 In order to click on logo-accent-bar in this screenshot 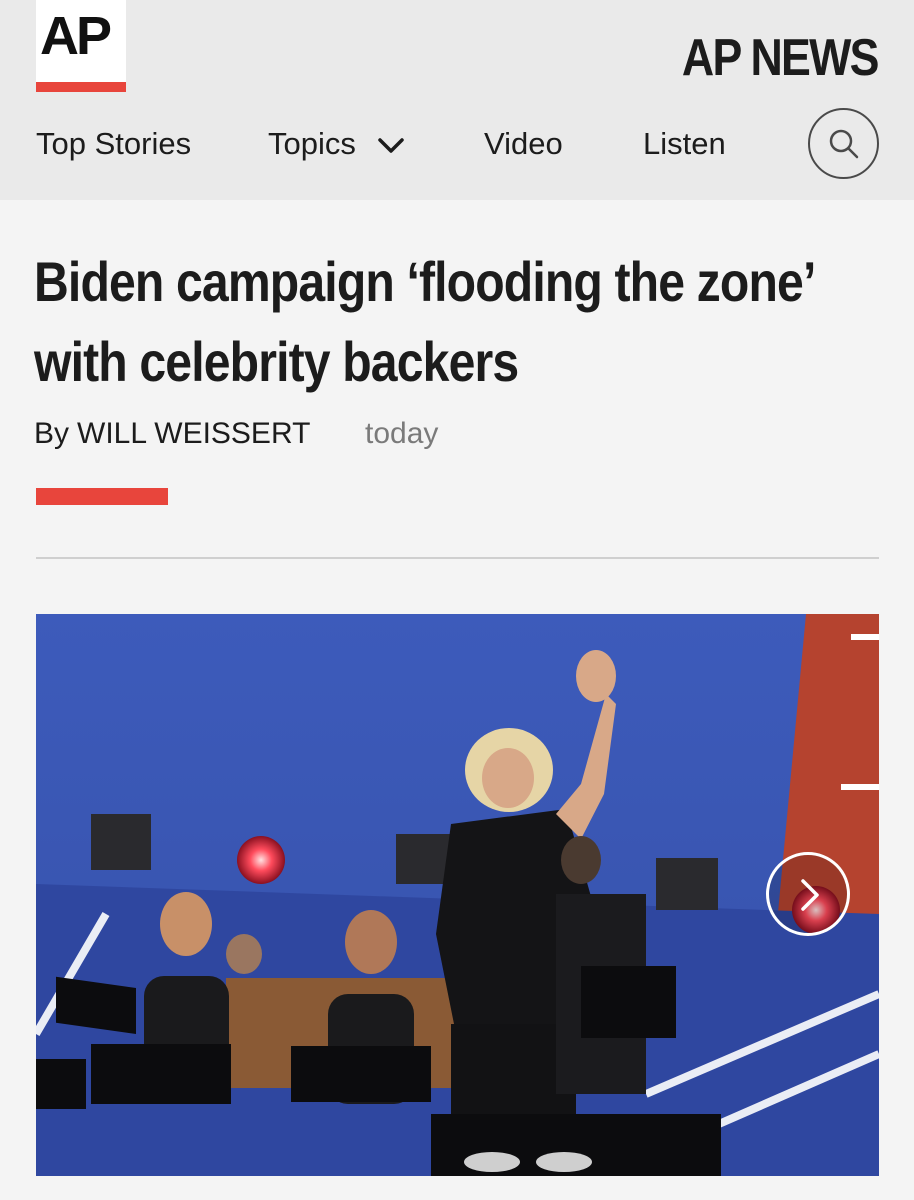, I will do `click(81, 87)`.